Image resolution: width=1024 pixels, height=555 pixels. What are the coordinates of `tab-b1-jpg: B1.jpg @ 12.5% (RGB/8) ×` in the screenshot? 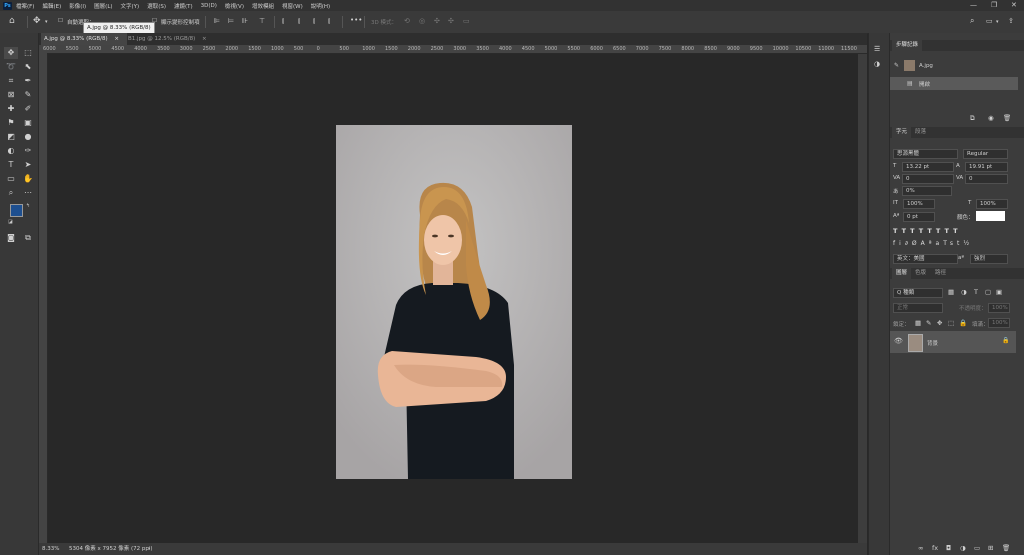 It's located at (172, 39).